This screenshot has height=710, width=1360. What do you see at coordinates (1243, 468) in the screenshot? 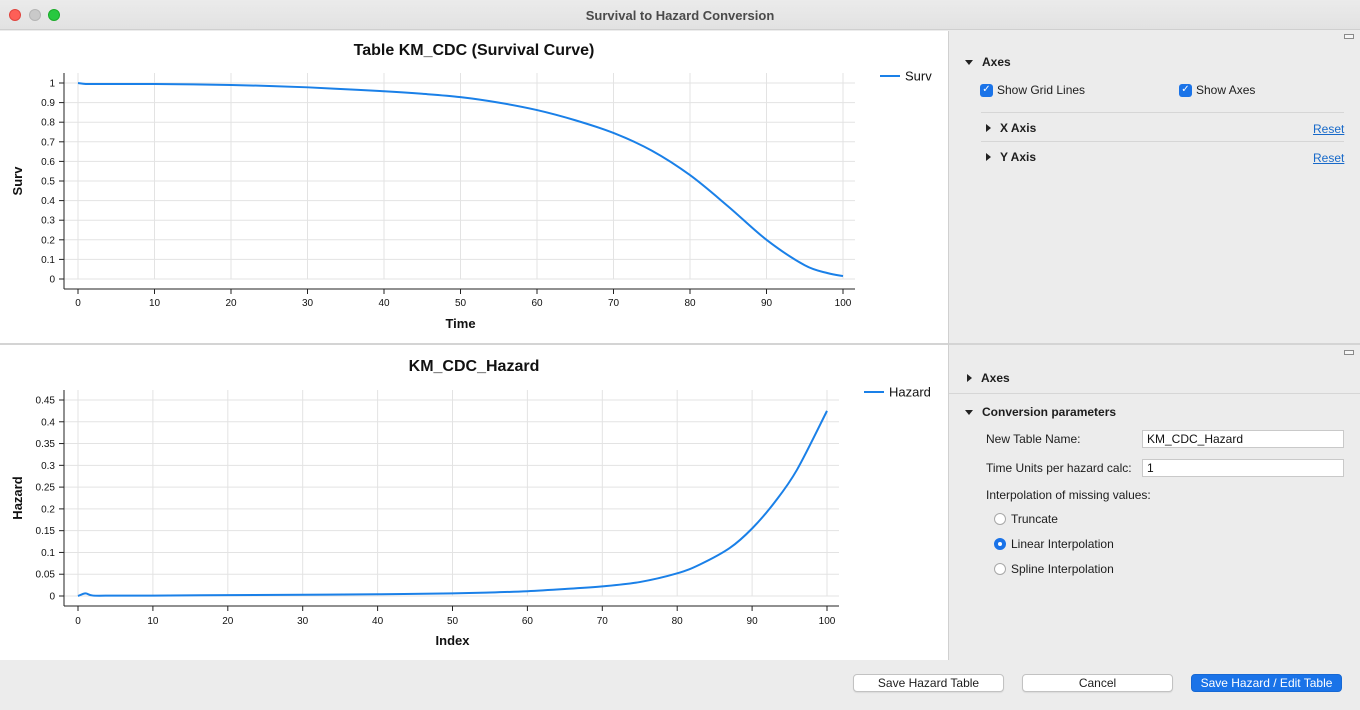
I see `time-units-input` at bounding box center [1243, 468].